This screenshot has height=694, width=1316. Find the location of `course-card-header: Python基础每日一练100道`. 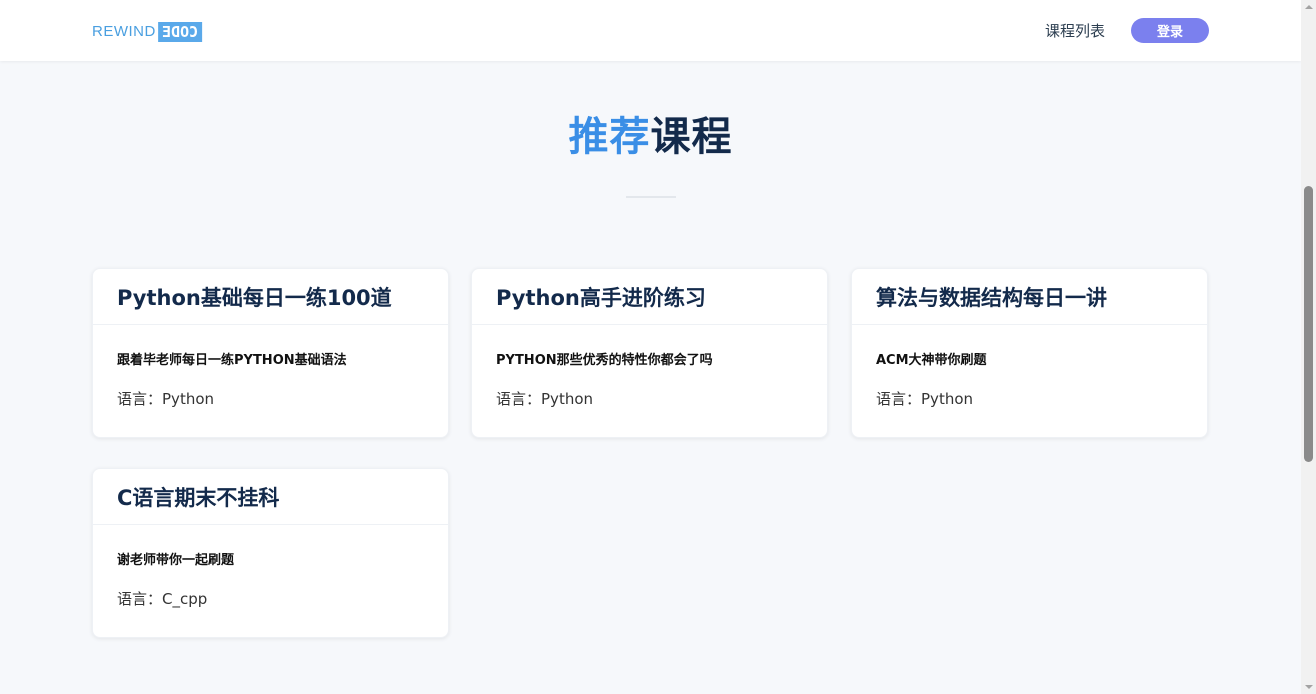

course-card-header: Python基础每日一练100道 is located at coordinates (270, 297).